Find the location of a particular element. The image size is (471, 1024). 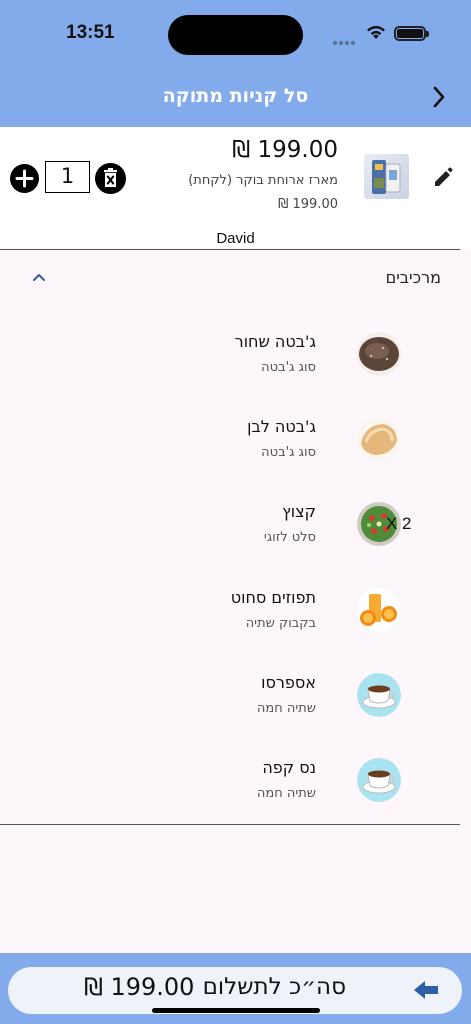

pay-label: סה״כ לתשלום is located at coordinates (274, 987).